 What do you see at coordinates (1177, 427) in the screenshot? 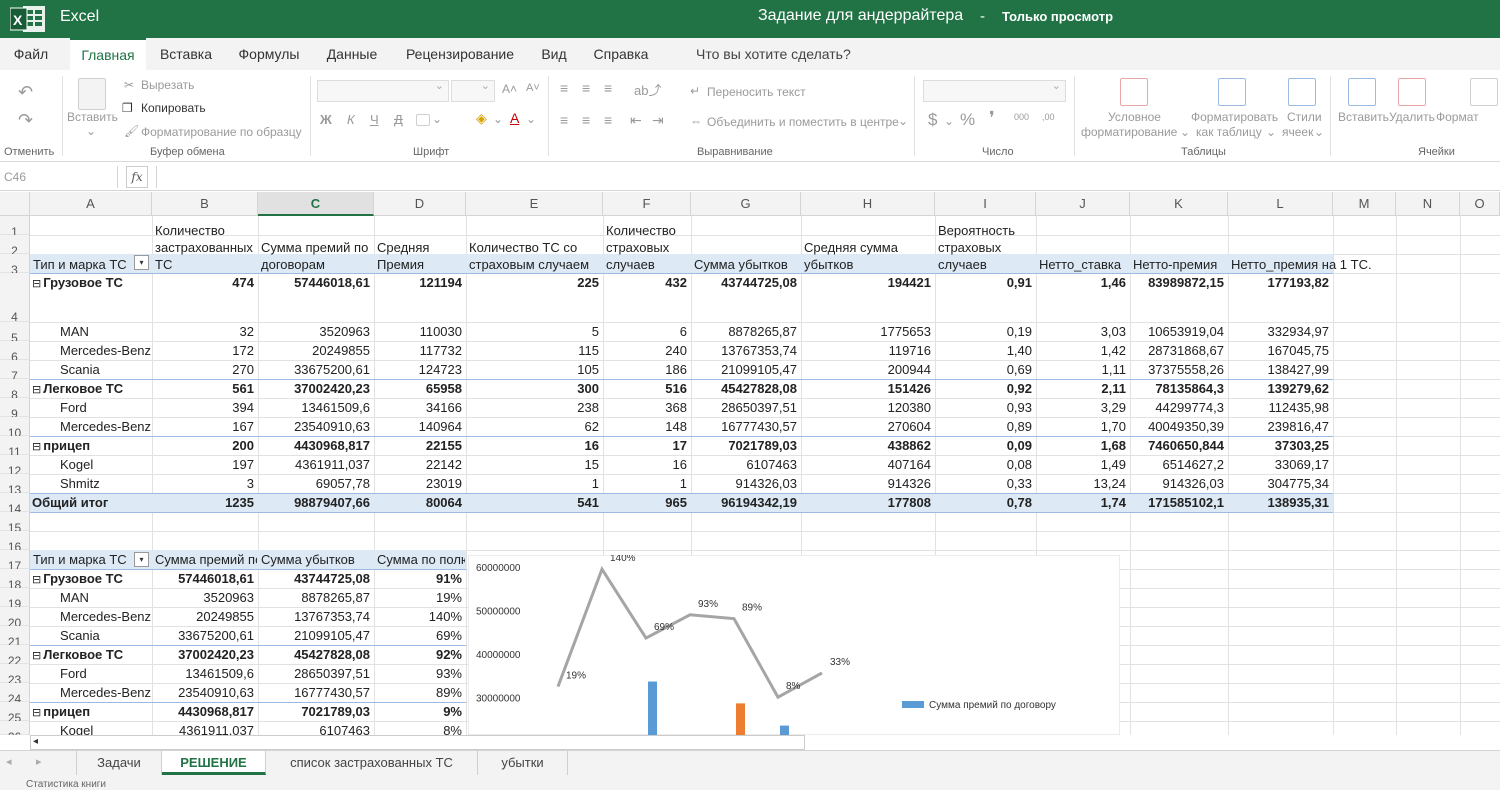
I see `pivot-cell: 40049350,39` at bounding box center [1177, 427].